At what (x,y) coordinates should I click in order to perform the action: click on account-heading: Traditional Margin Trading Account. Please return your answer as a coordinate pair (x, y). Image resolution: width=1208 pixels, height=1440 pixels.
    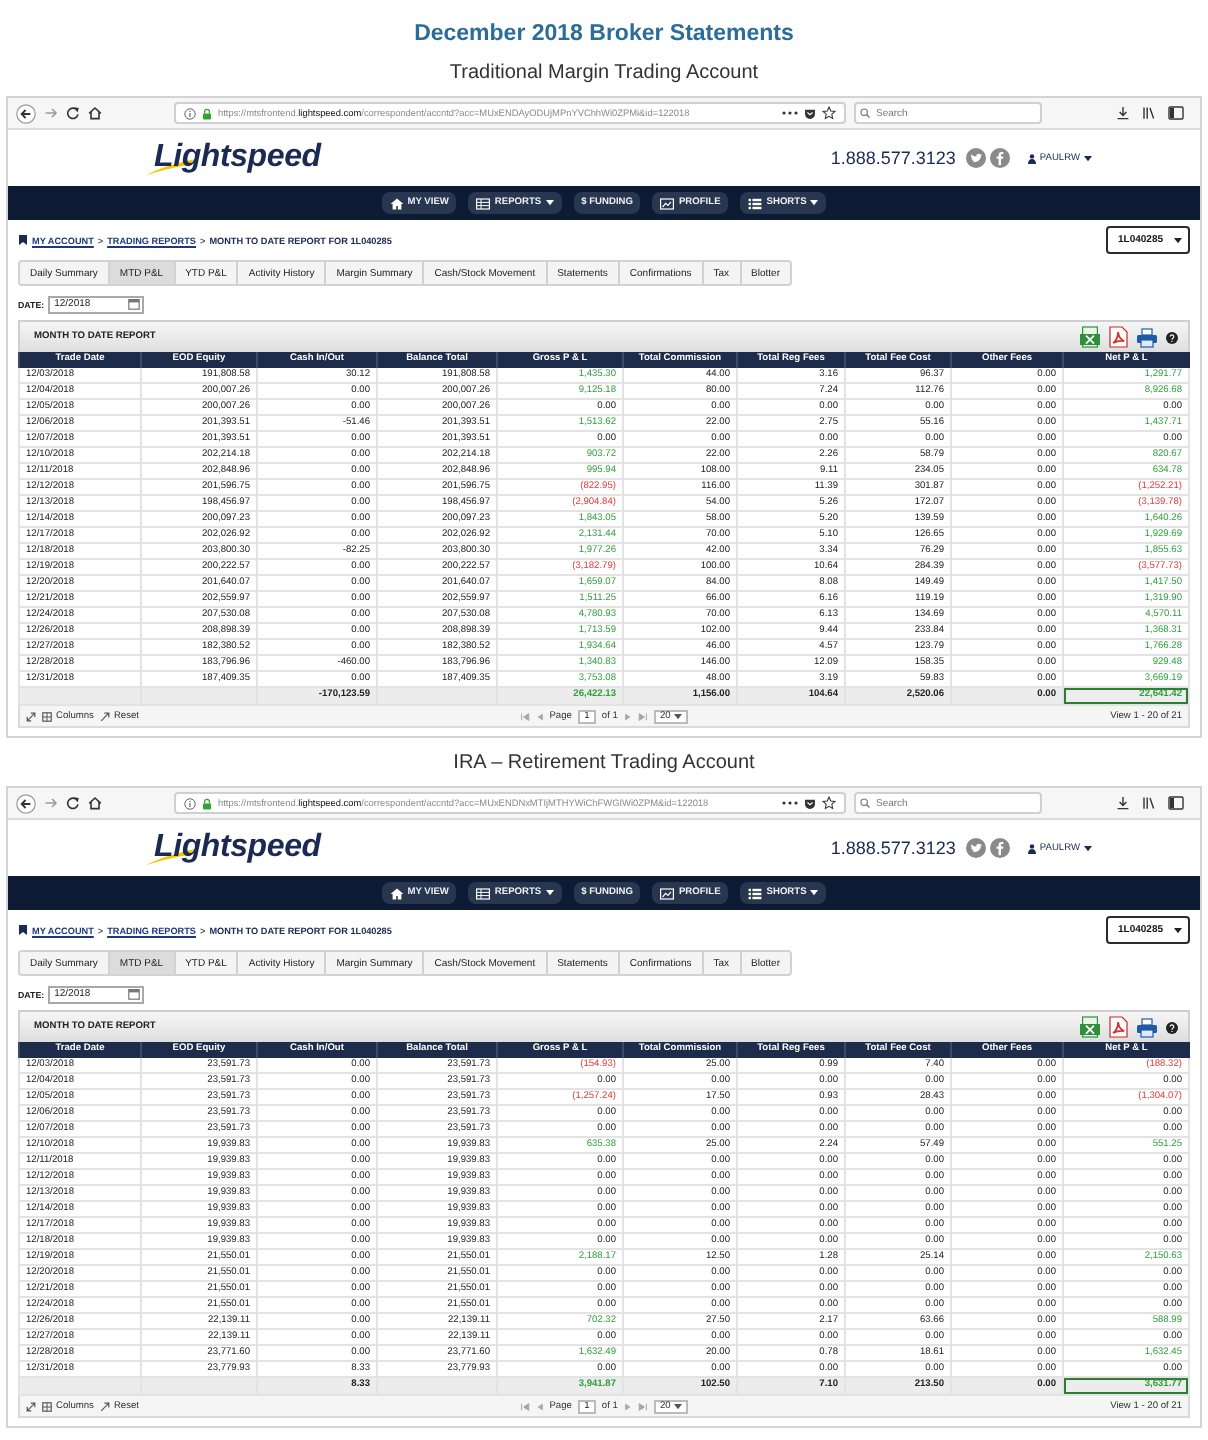
    Looking at the image, I should click on (604, 74).